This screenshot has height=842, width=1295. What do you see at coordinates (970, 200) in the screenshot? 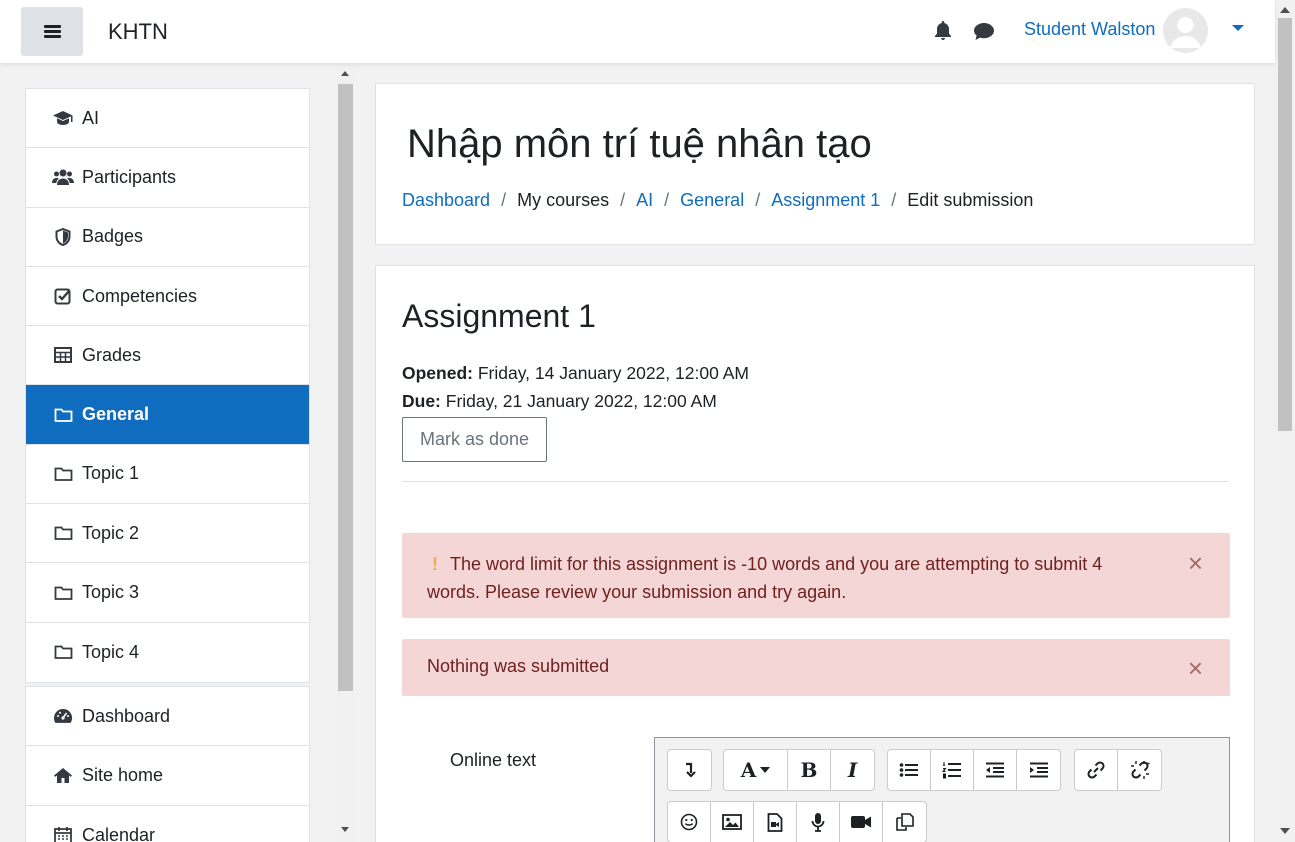
I see `breadcrumb-edit-submission: Edit submission` at bounding box center [970, 200].